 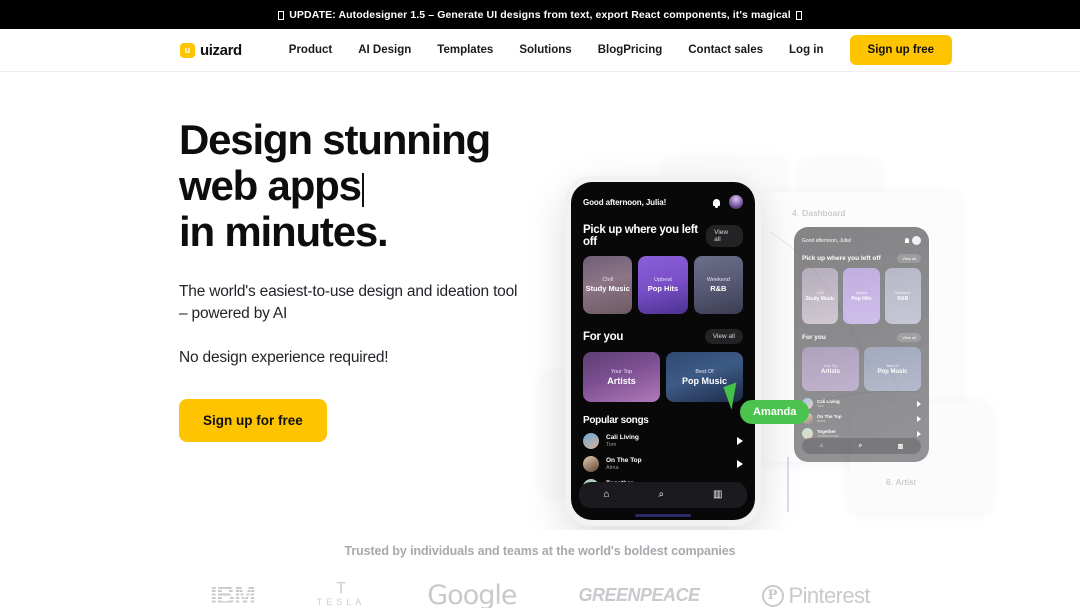 What do you see at coordinates (253, 420) in the screenshot?
I see `sign-up-for-free-button: Sign up for free` at bounding box center [253, 420].